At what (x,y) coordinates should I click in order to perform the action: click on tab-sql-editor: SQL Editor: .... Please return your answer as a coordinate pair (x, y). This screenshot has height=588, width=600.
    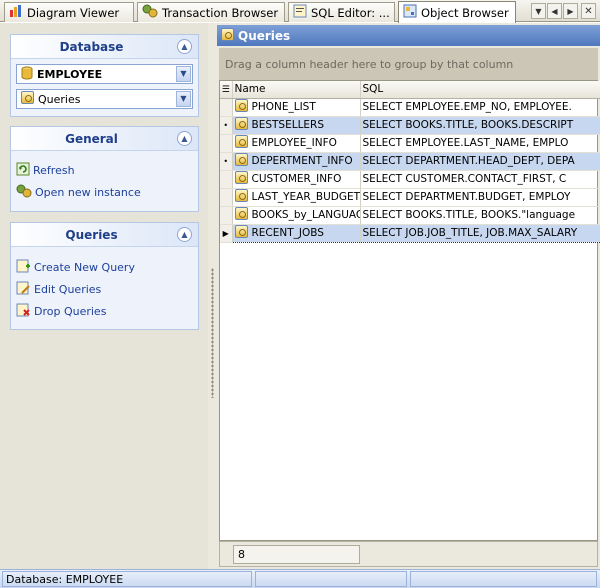
    Looking at the image, I should click on (341, 12).